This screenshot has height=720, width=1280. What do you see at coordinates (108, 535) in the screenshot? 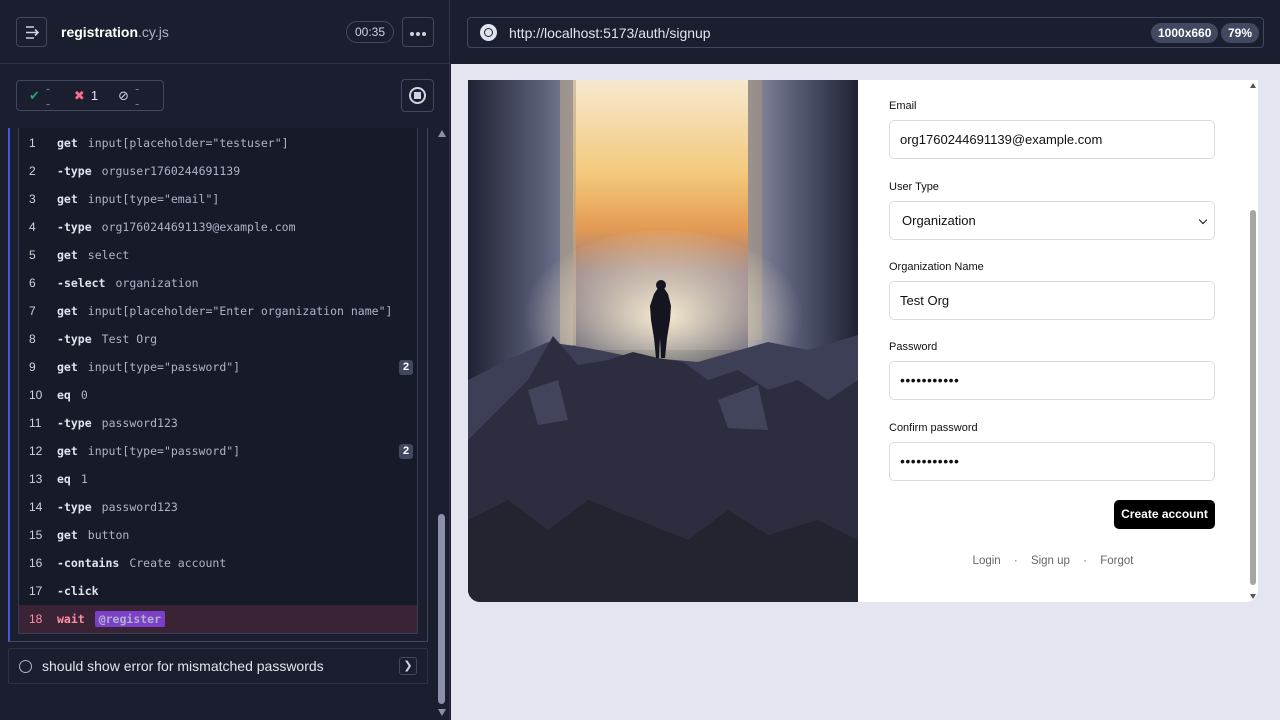
I see `command-message: button` at bounding box center [108, 535].